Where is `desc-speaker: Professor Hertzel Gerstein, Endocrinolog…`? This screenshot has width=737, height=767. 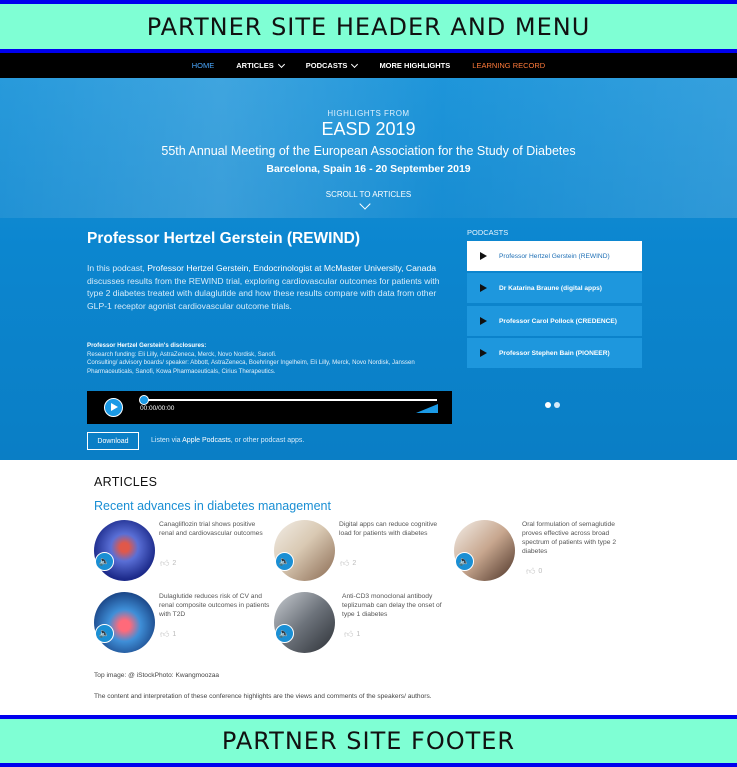 desc-speaker: Professor Hertzel Gerstein, Endocrinolog… is located at coordinates (291, 268).